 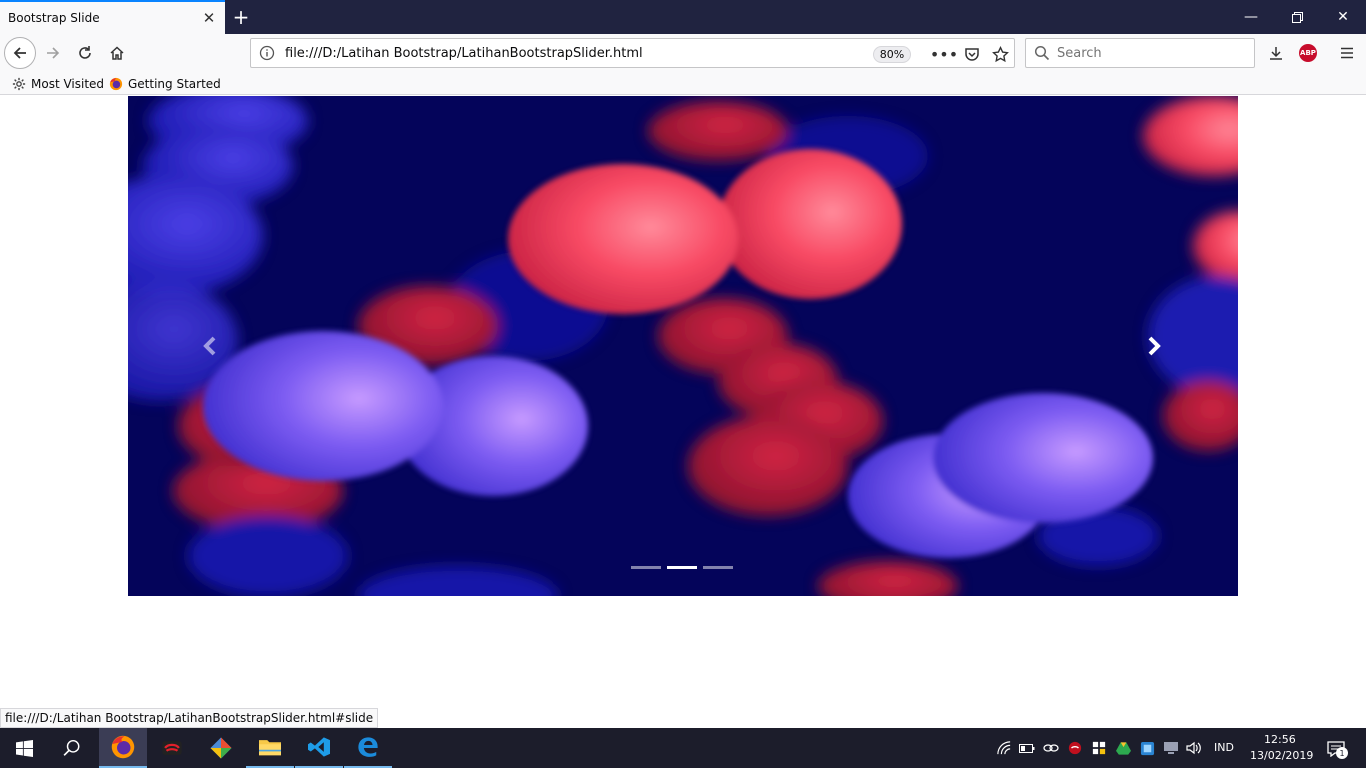 What do you see at coordinates (972, 54) in the screenshot?
I see `pocket-icon` at bounding box center [972, 54].